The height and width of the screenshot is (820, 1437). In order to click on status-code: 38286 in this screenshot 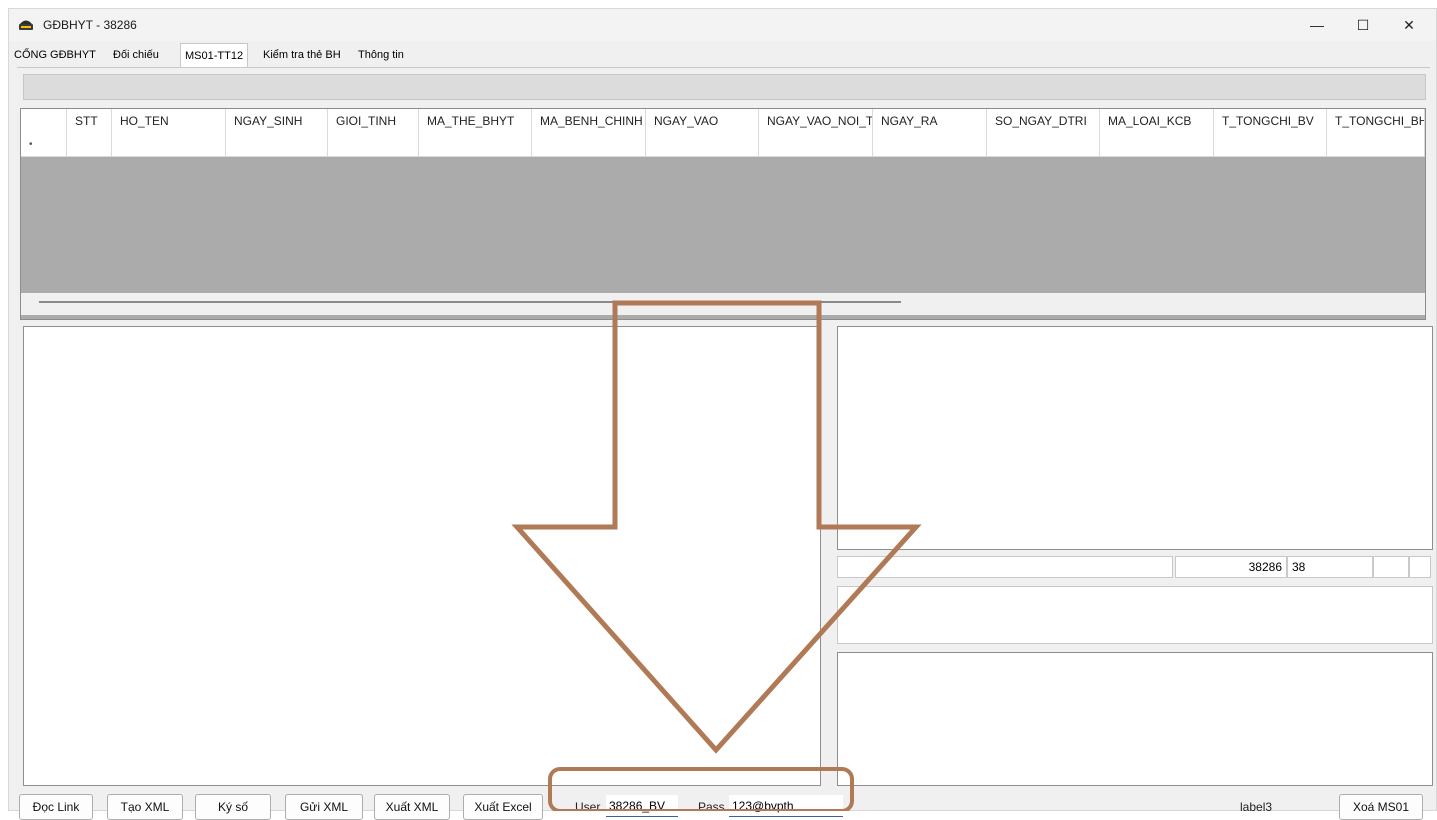, I will do `click(1231, 567)`.